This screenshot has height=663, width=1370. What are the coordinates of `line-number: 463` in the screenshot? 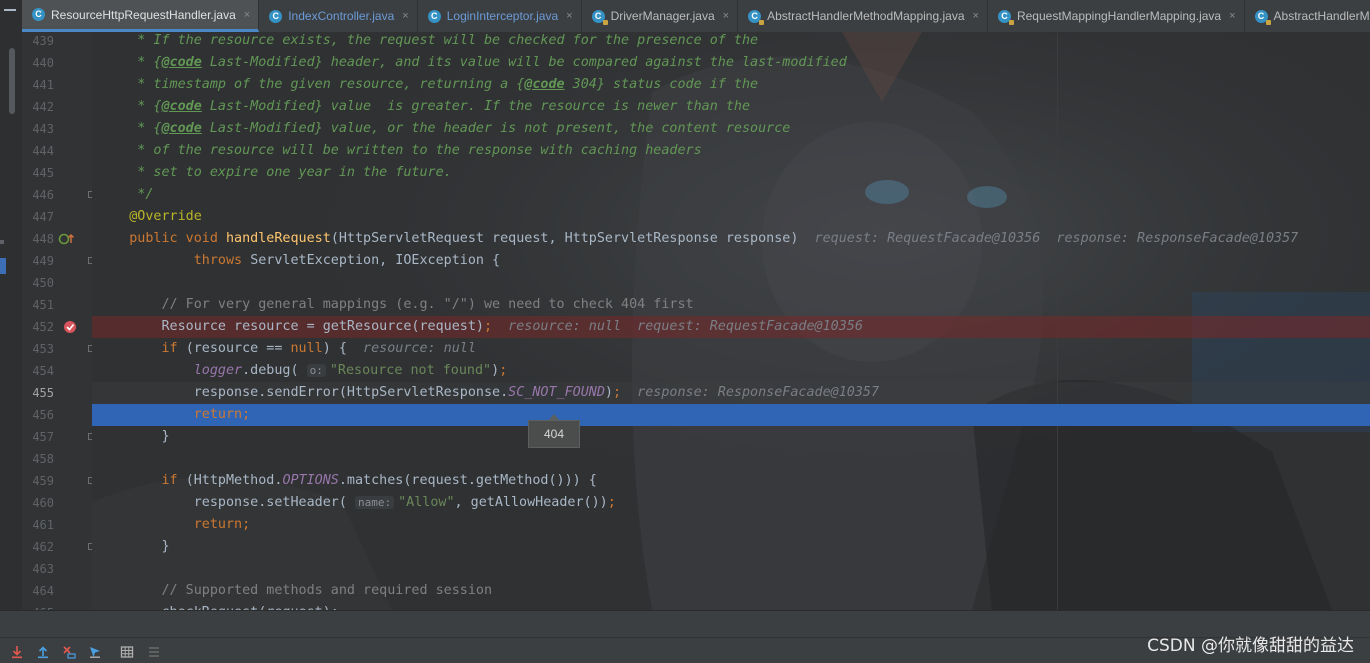 It's located at (38, 569).